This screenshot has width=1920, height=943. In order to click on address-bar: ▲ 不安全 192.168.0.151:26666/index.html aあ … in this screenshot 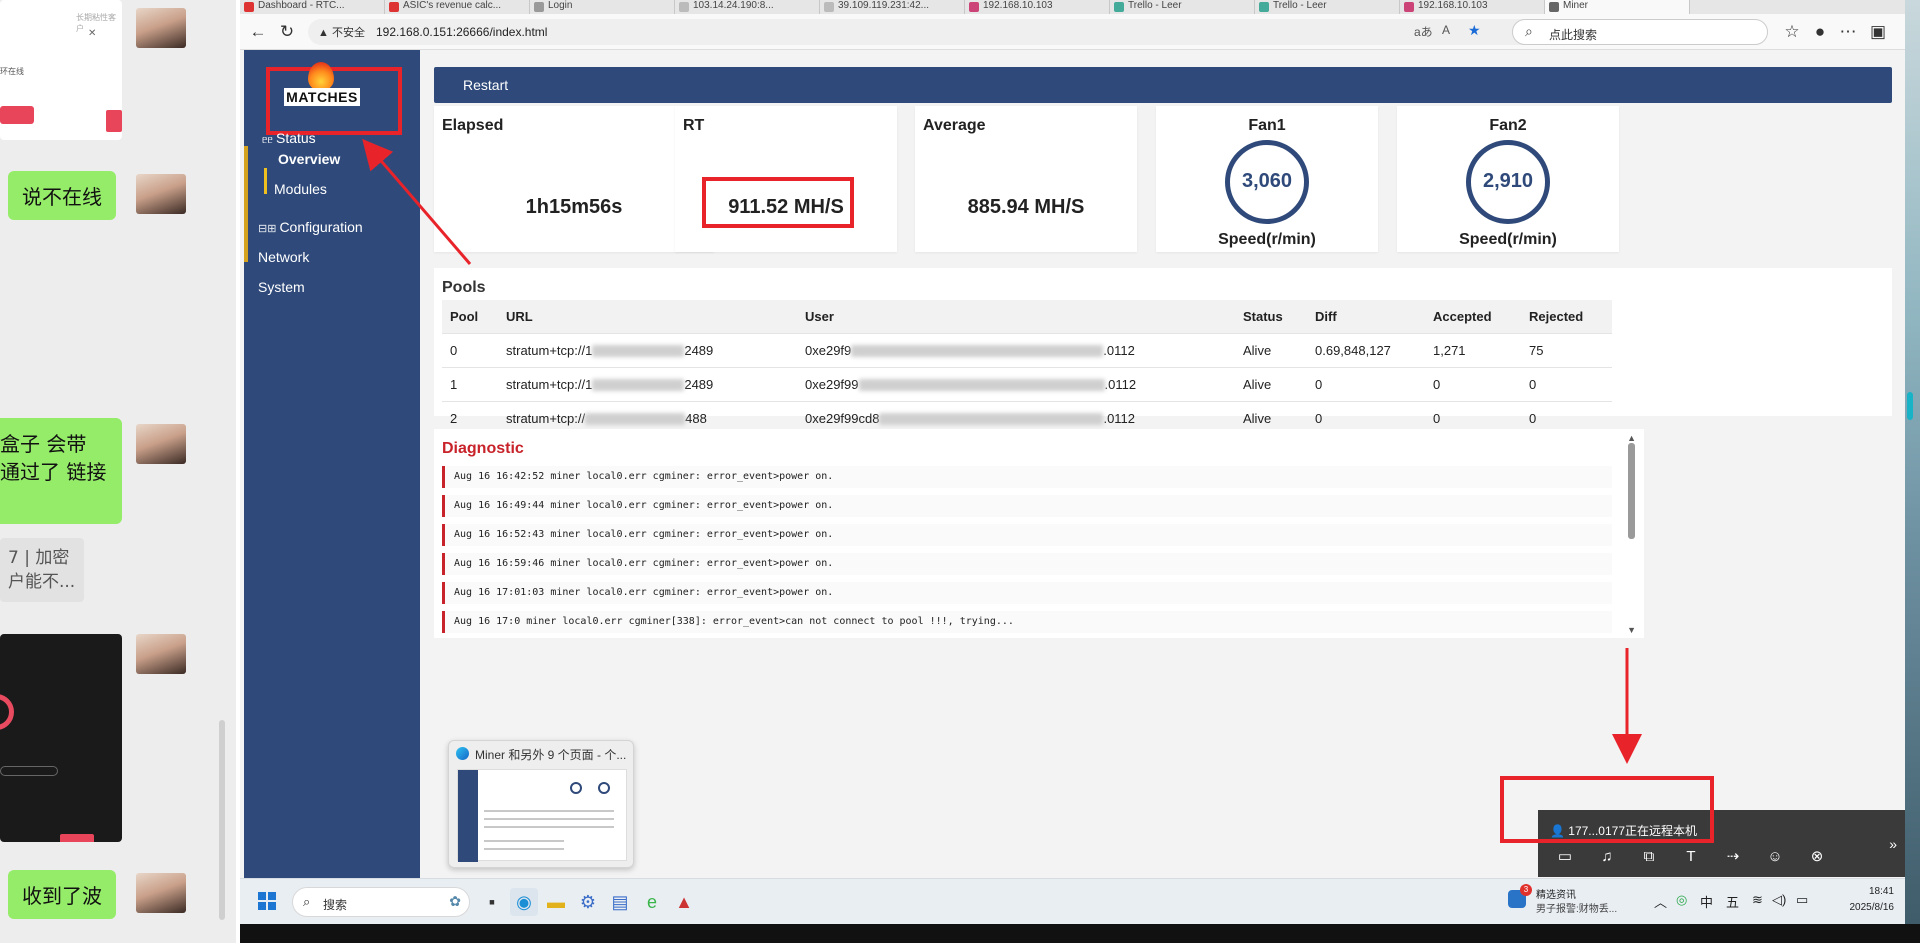, I will do `click(927, 32)`.